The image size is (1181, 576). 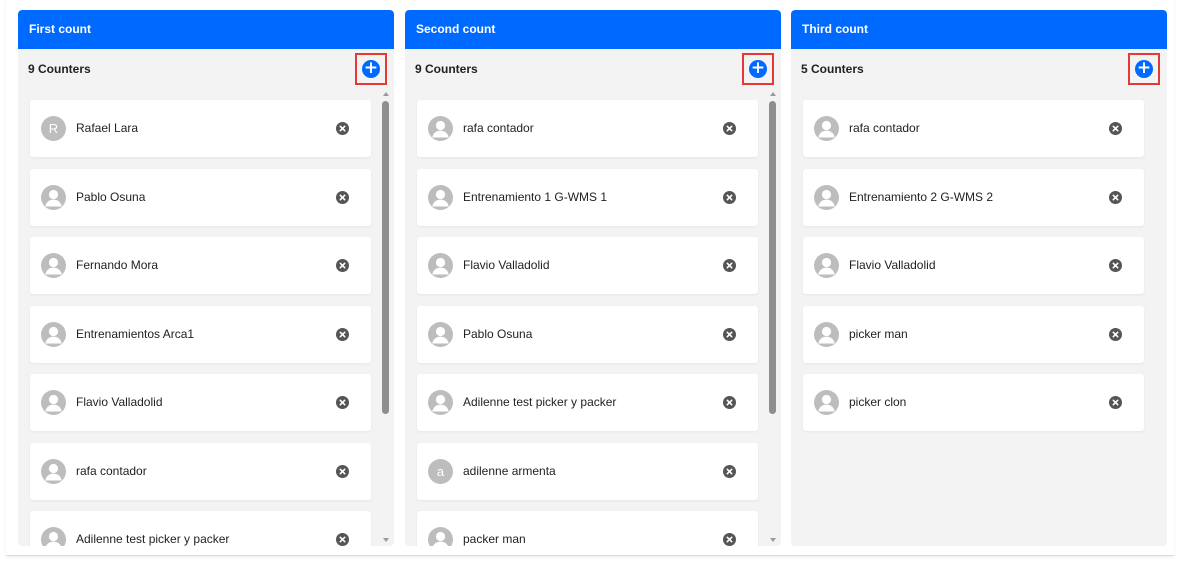 What do you see at coordinates (117, 265) in the screenshot?
I see `counter-name: Fernando Mora` at bounding box center [117, 265].